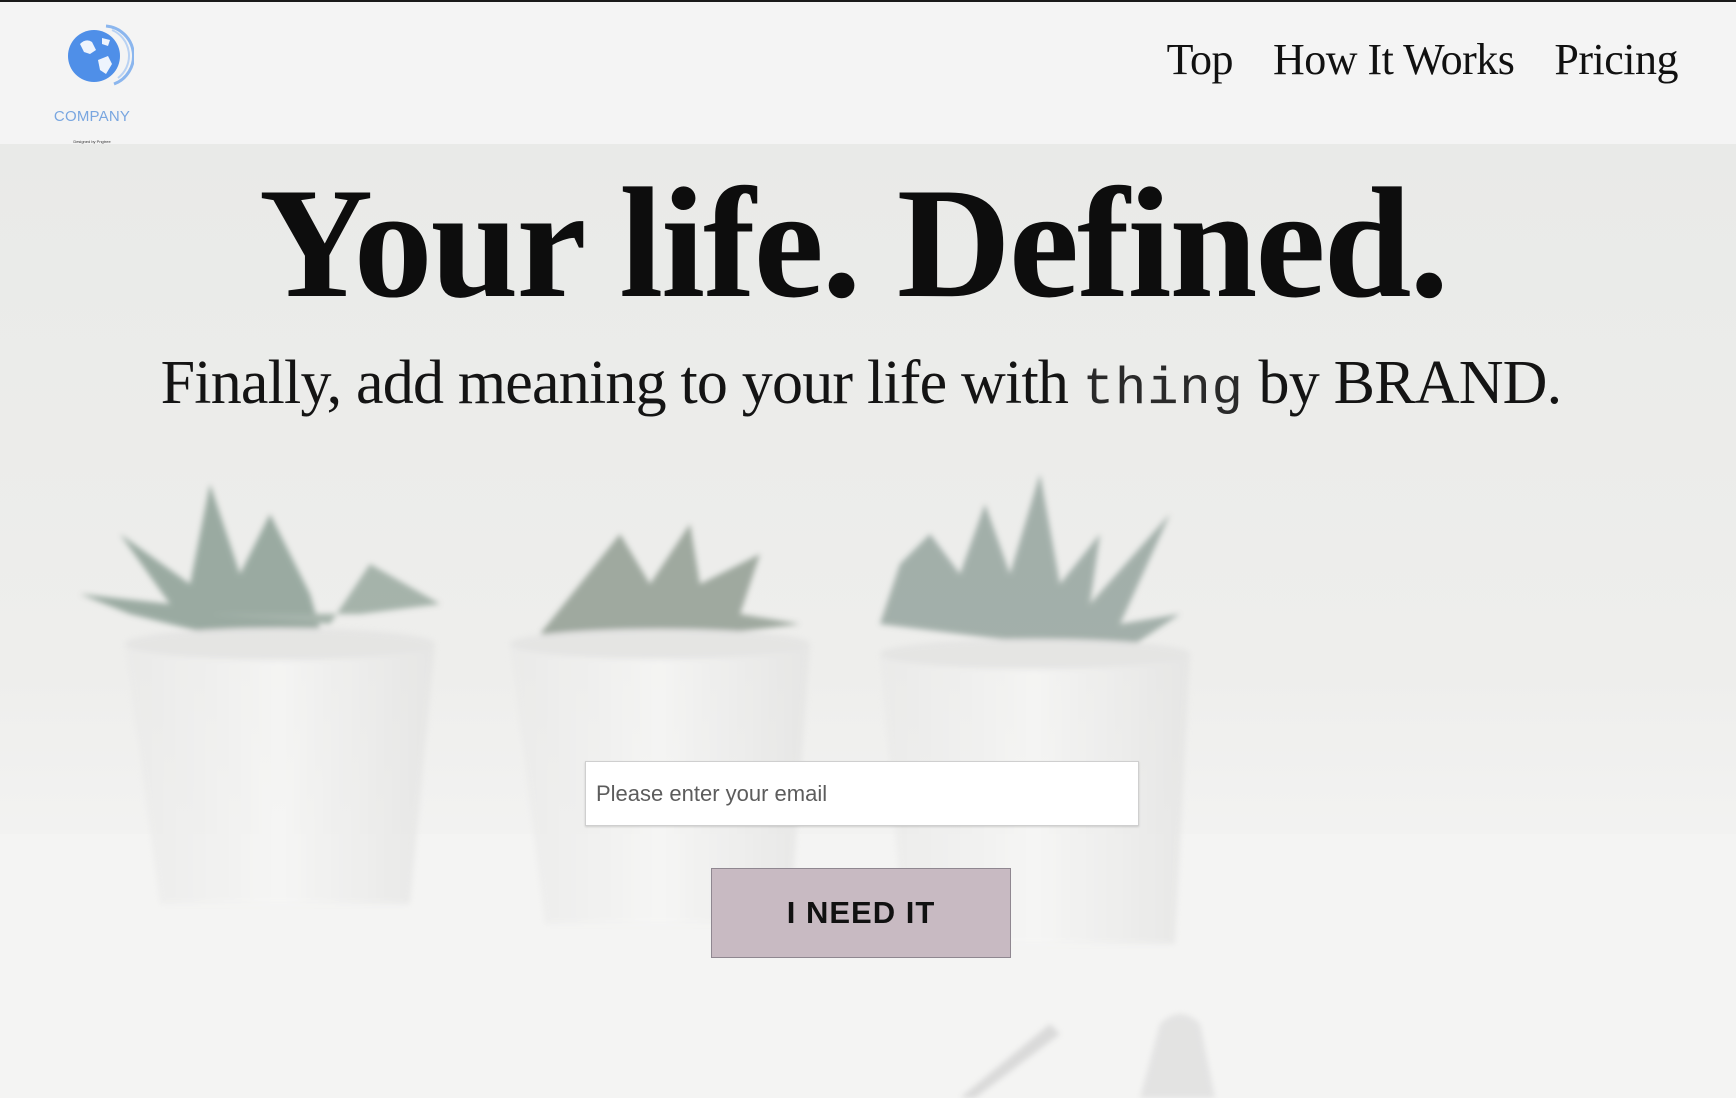 This screenshot has width=1736, height=1098. What do you see at coordinates (1163, 389) in the screenshot?
I see `hero-subtitle-product: thing` at bounding box center [1163, 389].